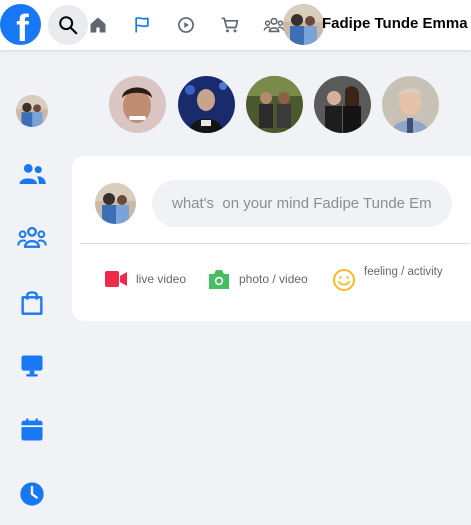  I want to click on nav-marketplace, so click(230, 25).